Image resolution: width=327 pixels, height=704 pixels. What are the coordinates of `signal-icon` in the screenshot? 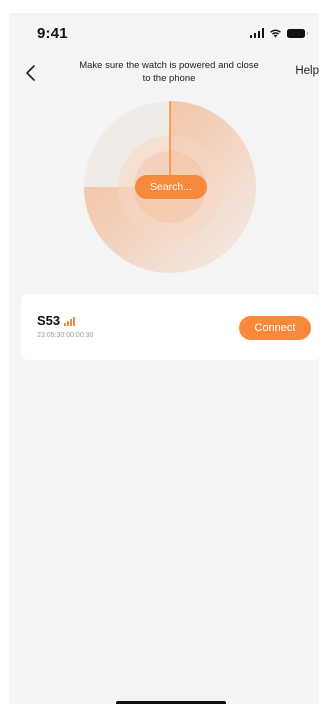 It's located at (256, 33).